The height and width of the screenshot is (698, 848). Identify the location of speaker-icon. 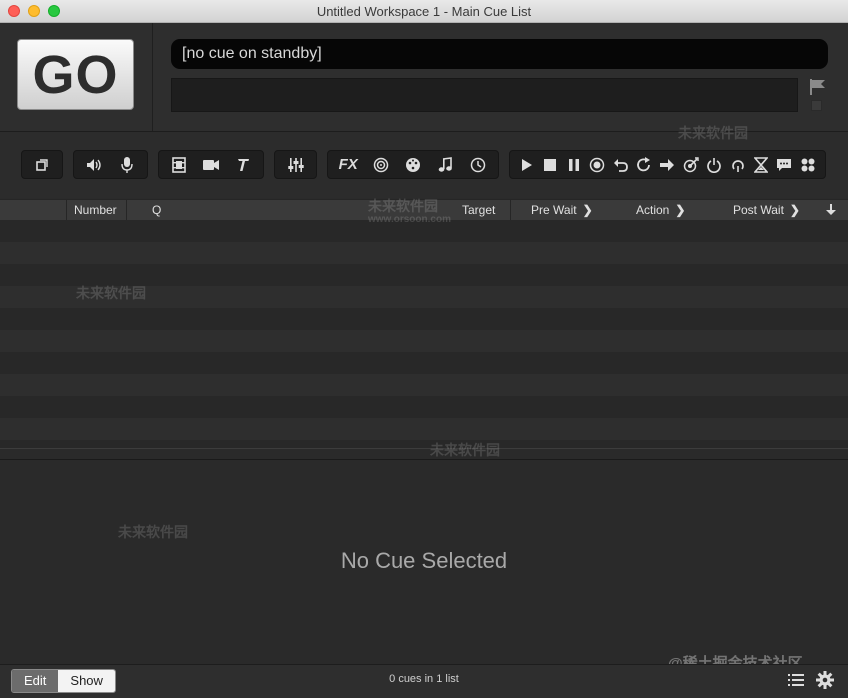
(94, 164).